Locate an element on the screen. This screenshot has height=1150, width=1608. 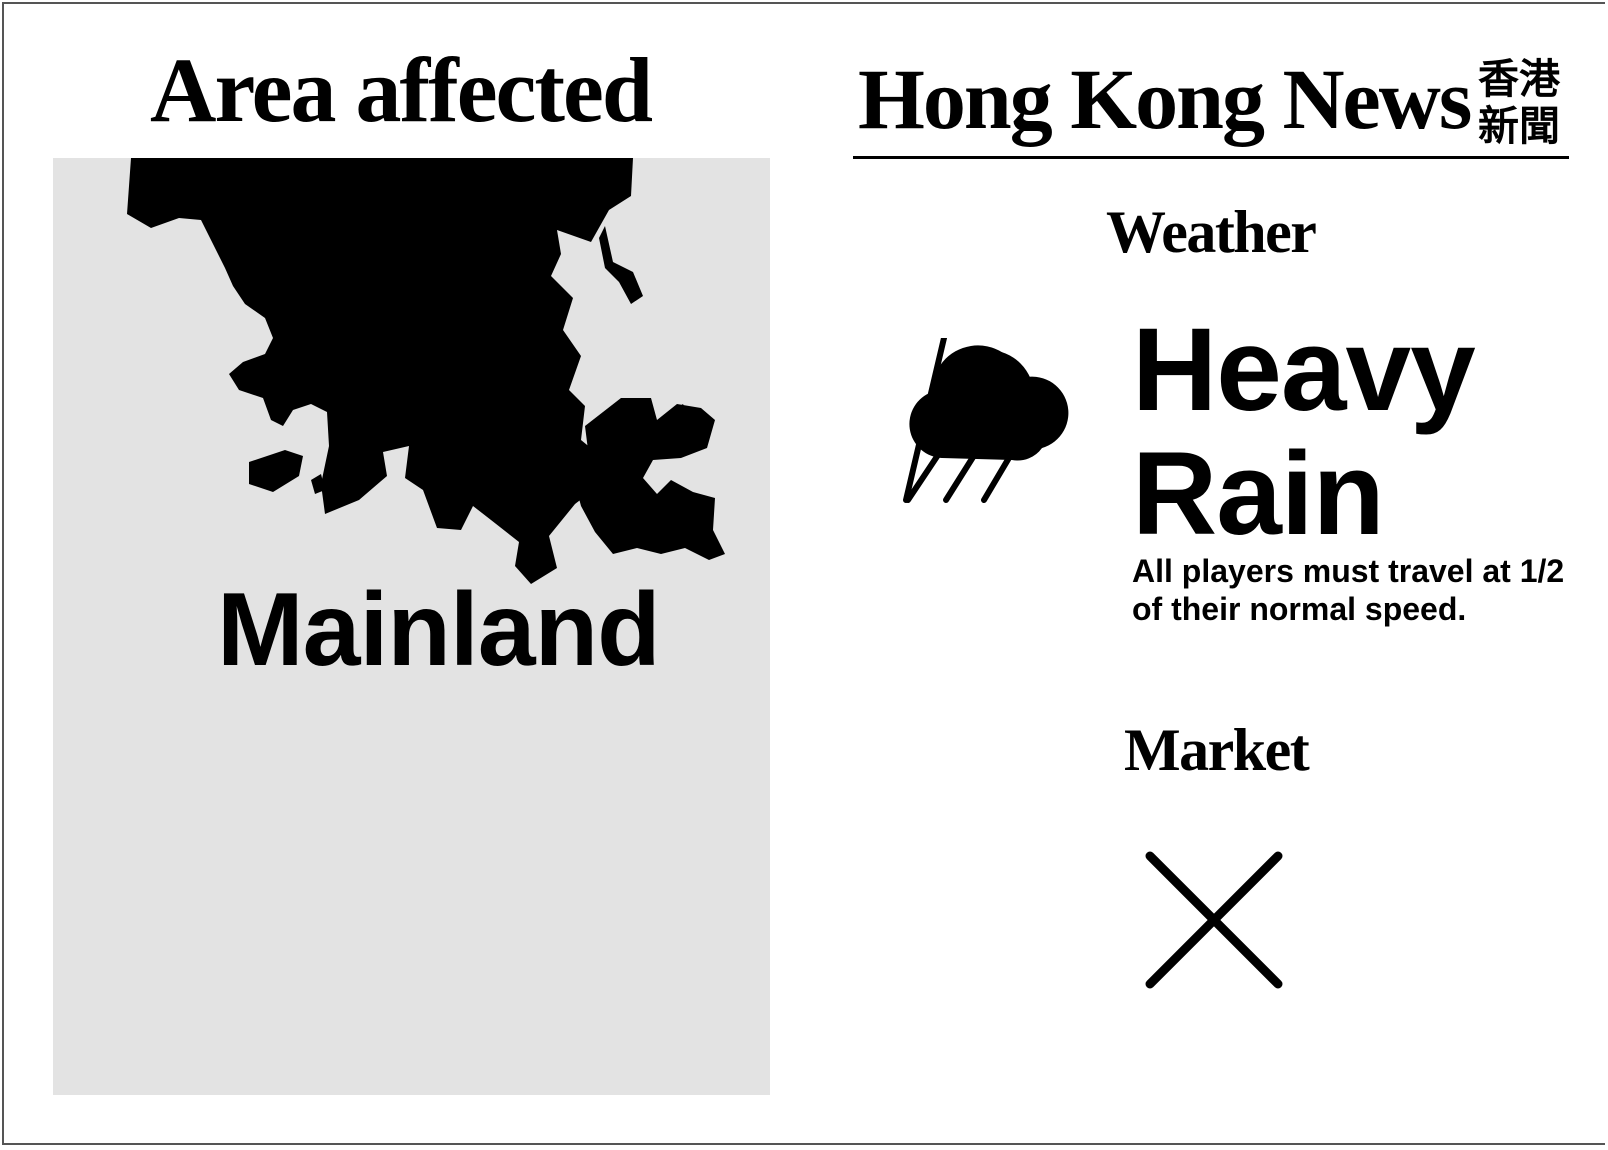
news-title-rule is located at coordinates (1211, 157).